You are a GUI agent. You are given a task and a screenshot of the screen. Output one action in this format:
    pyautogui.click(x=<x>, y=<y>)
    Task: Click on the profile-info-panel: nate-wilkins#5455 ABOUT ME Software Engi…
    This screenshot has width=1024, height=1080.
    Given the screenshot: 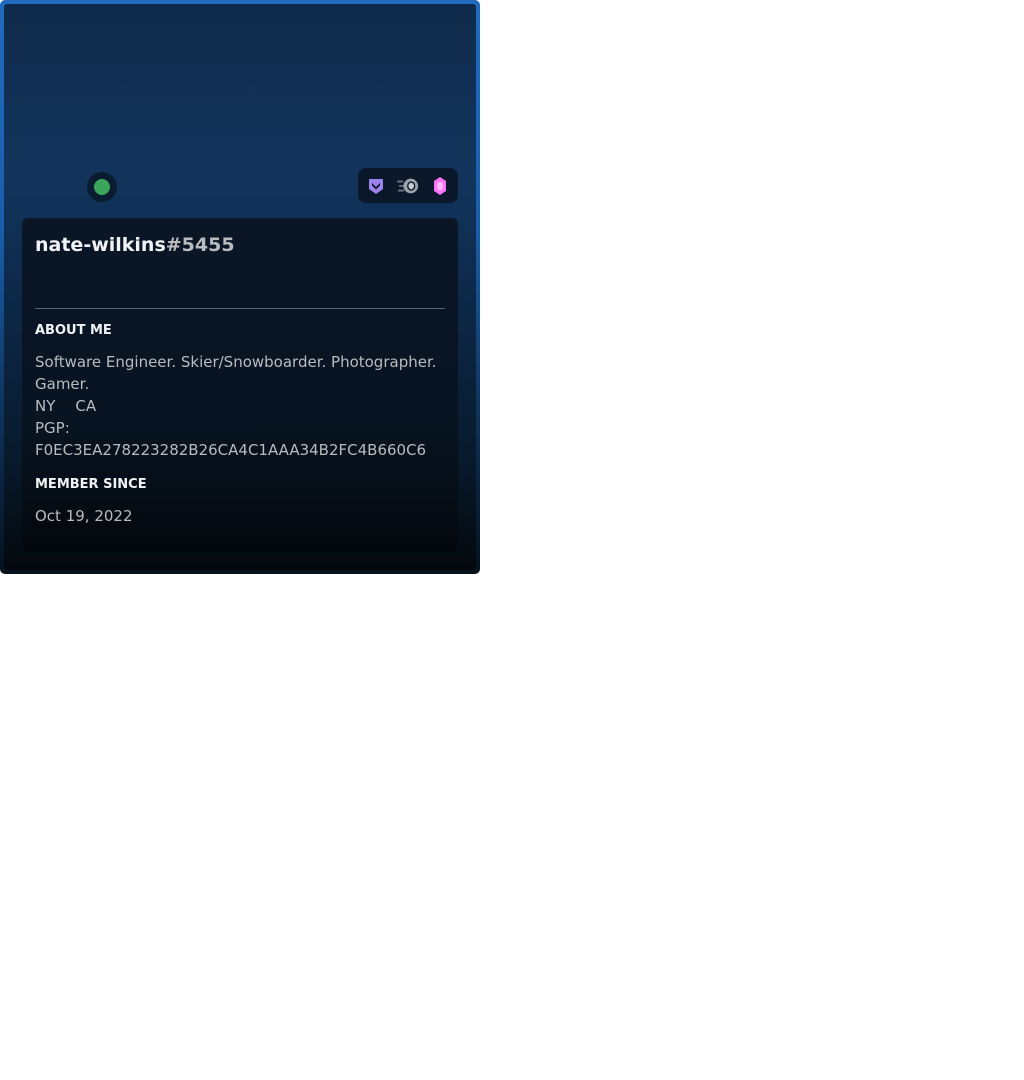 What is the action you would take?
    pyautogui.click(x=240, y=385)
    